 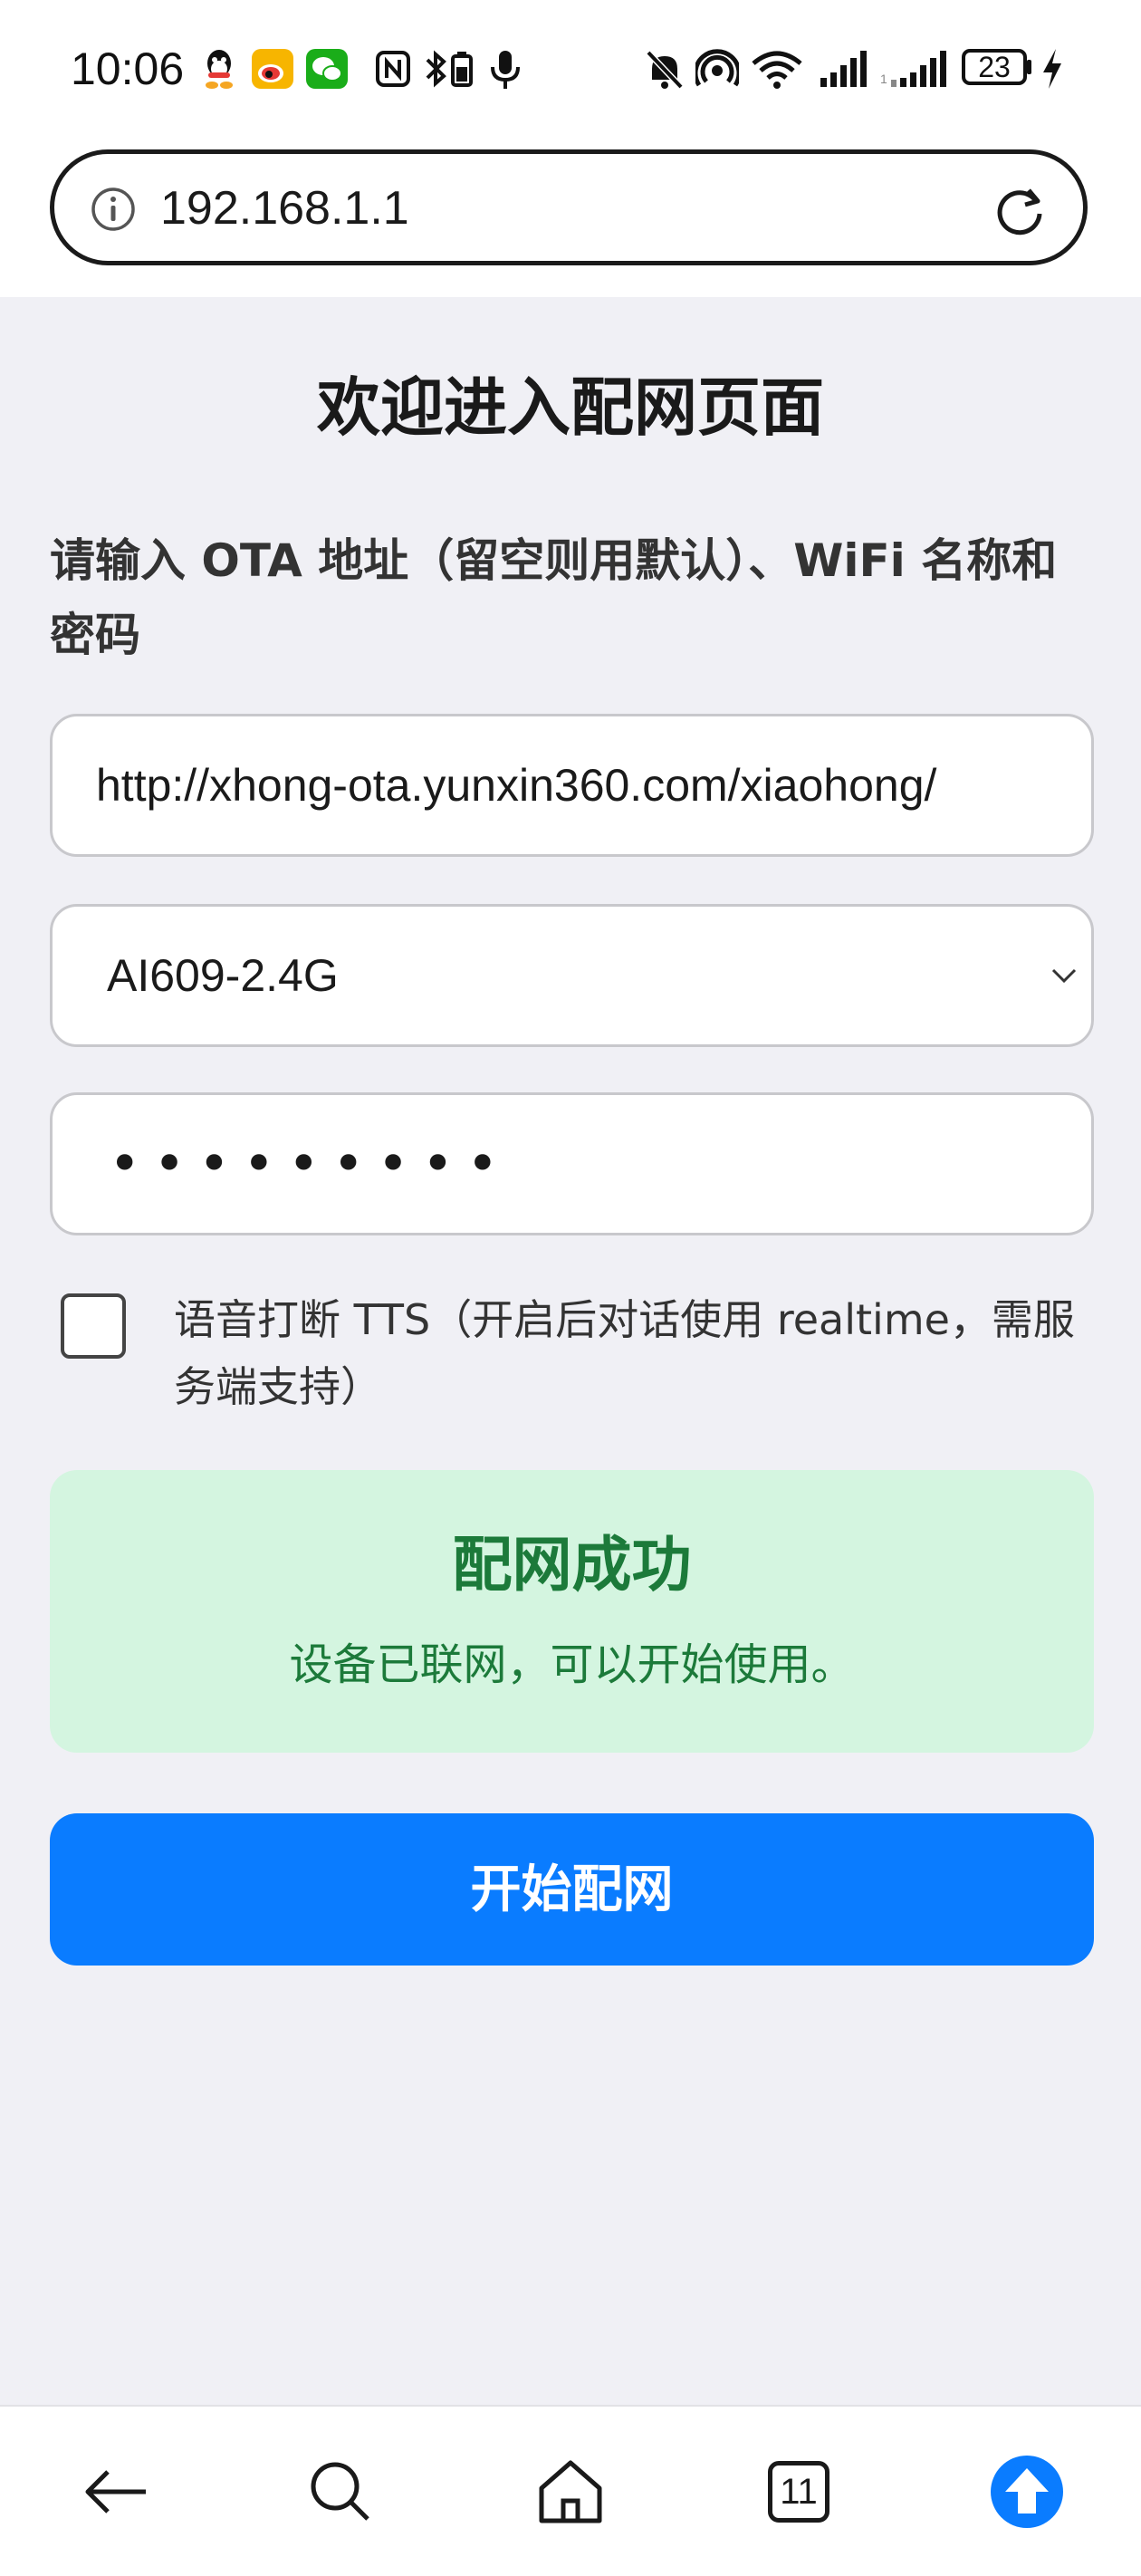 What do you see at coordinates (554, 597) in the screenshot?
I see `page-description: 请输入 OTA 地址（留空则用默认）、WiFi 名称和密码` at bounding box center [554, 597].